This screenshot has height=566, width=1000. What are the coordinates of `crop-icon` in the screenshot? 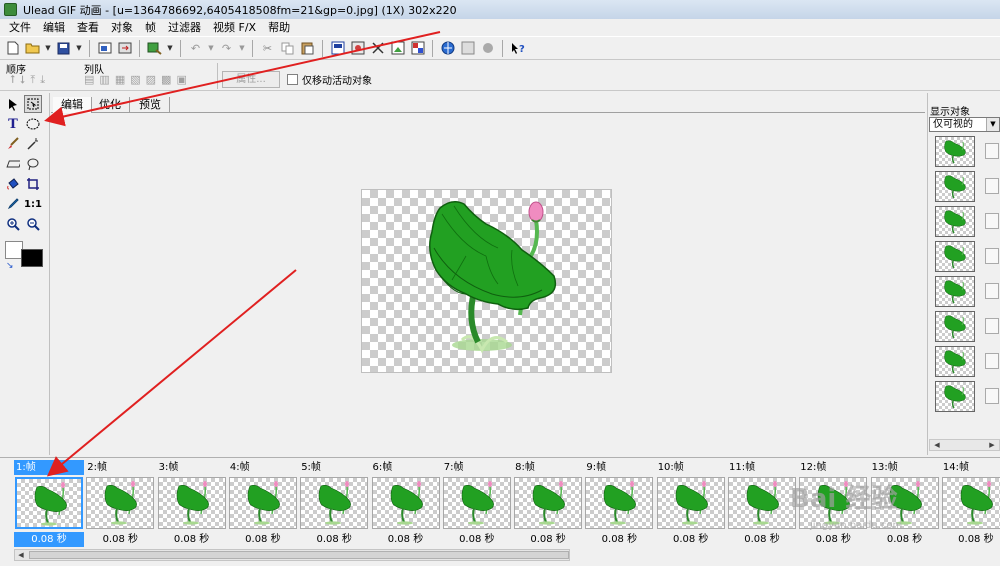 It's located at (377, 48).